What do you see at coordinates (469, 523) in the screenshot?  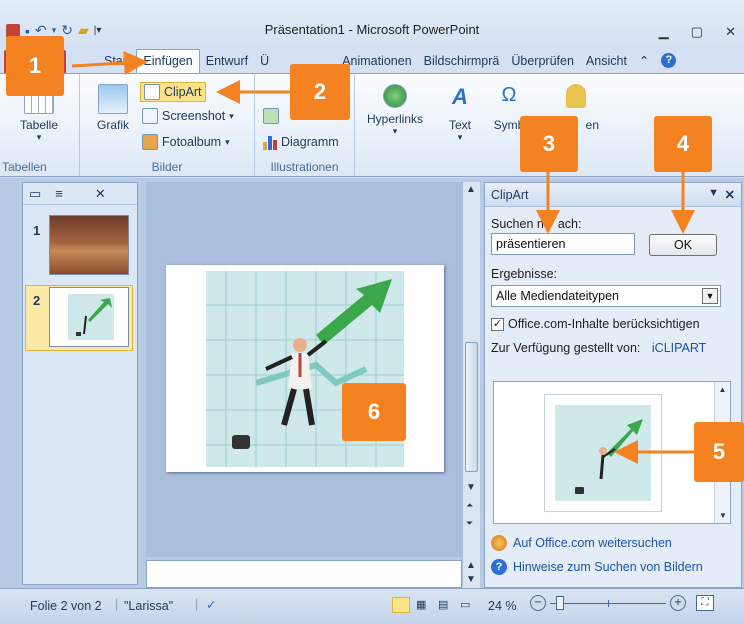 I see `next-slide-icon: ⏷` at bounding box center [469, 523].